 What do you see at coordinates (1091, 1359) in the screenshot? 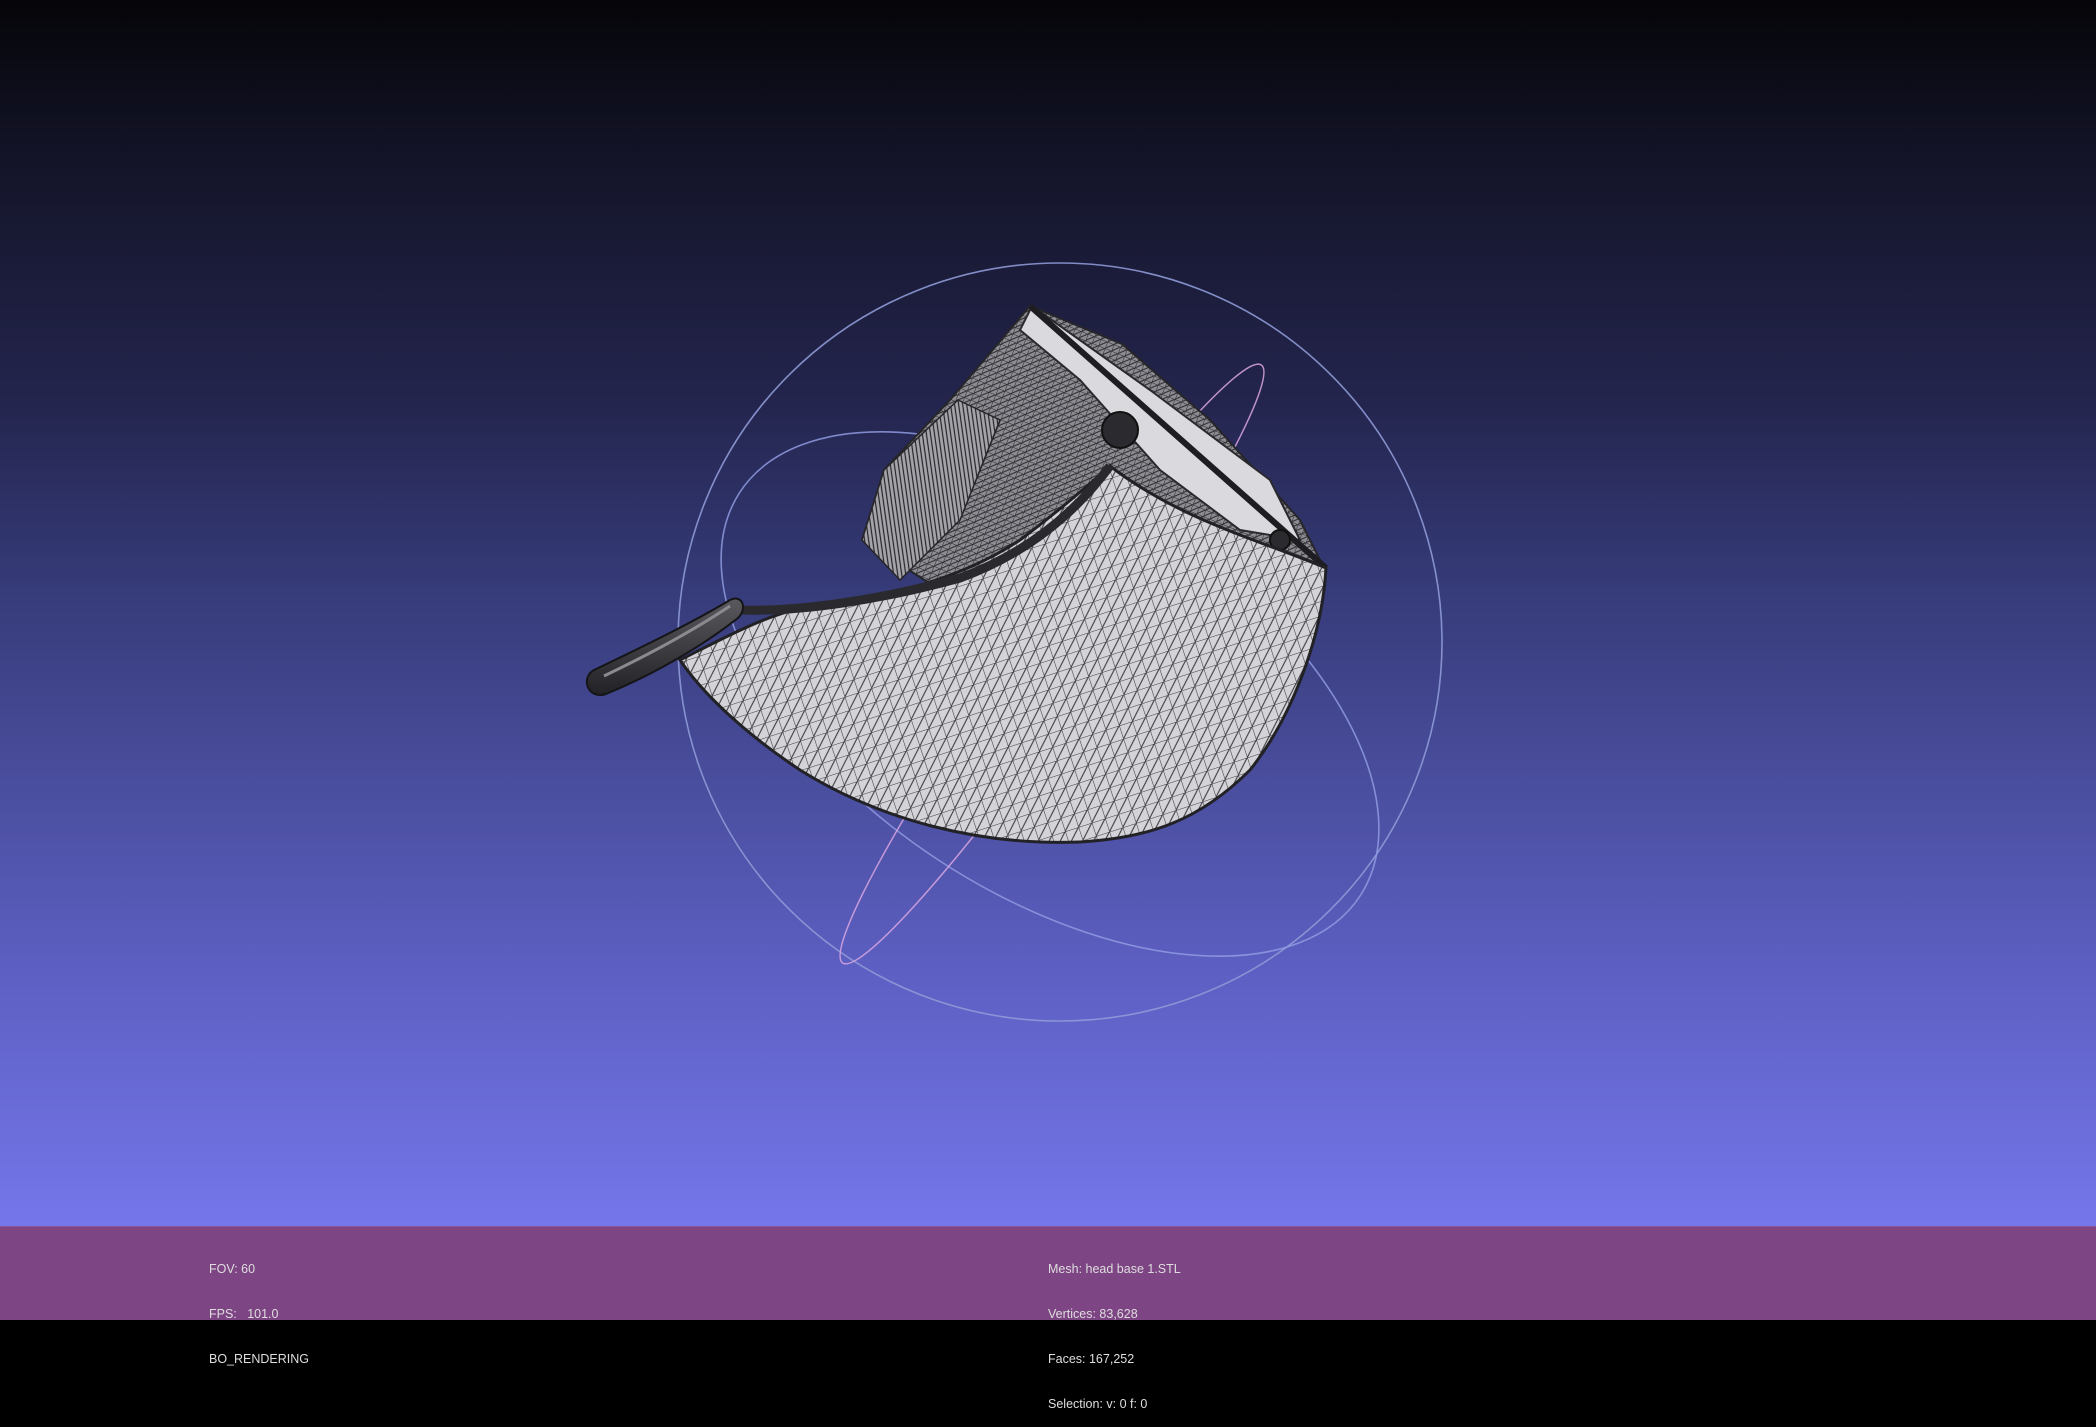
I see `faces-readout: Faces: 167,252` at bounding box center [1091, 1359].